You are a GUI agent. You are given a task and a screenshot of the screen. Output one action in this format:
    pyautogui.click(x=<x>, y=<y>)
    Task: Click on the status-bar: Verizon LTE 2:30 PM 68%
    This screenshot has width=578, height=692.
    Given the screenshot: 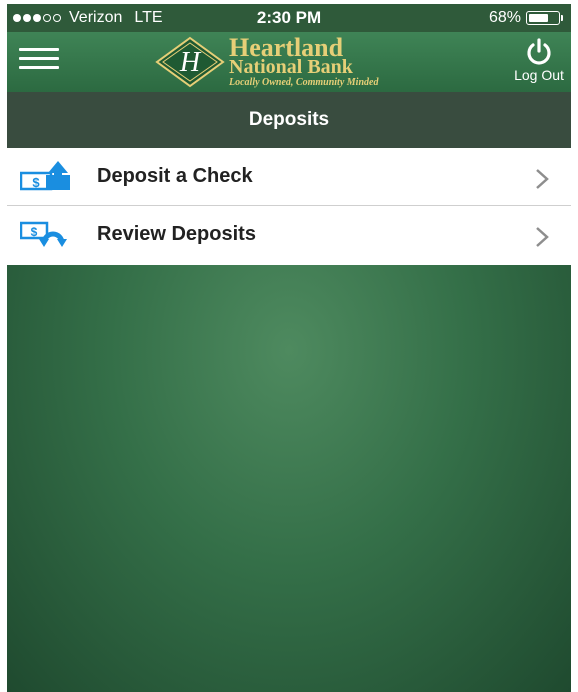 What is the action you would take?
    pyautogui.click(x=289, y=18)
    